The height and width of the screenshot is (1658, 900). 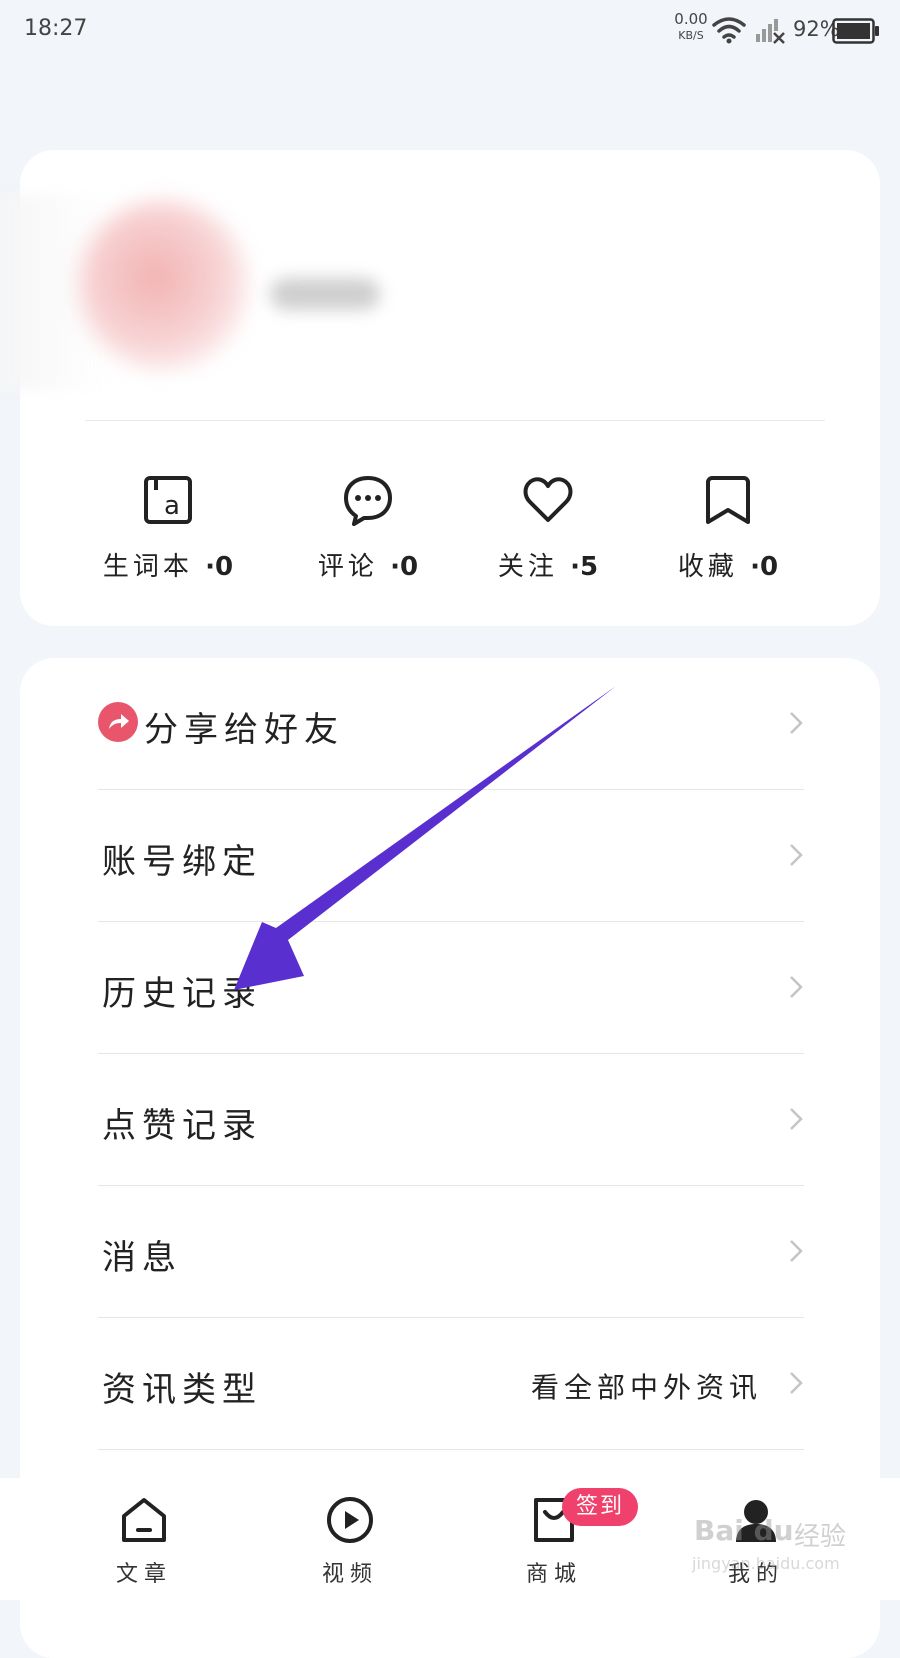 What do you see at coordinates (163, 285) in the screenshot?
I see `avatar` at bounding box center [163, 285].